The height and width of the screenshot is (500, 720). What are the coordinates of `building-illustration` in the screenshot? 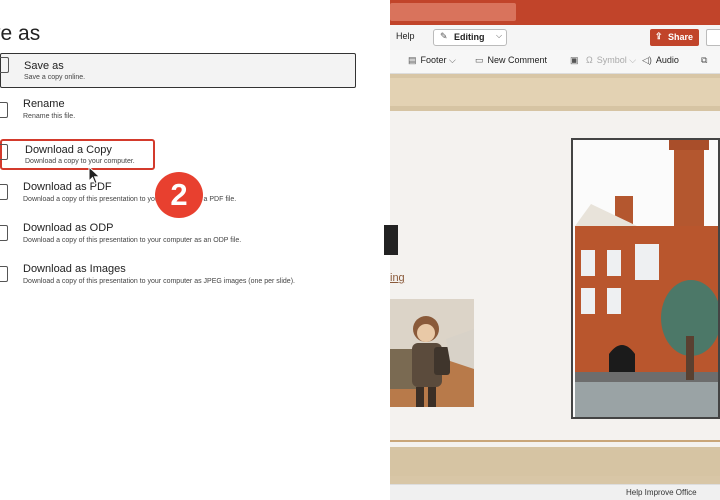 It's located at (646, 278).